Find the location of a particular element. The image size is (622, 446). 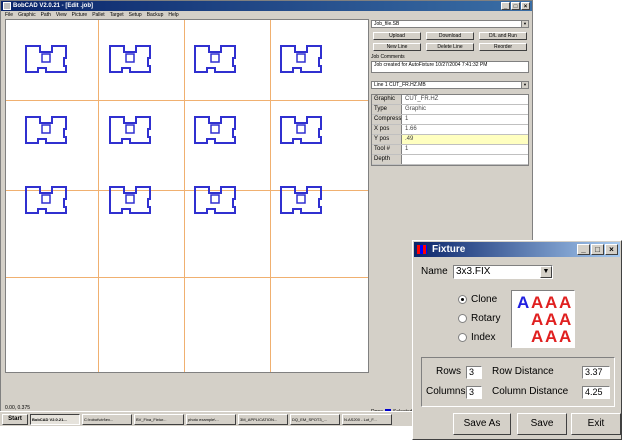

save-button: Save is located at coordinates (542, 424).